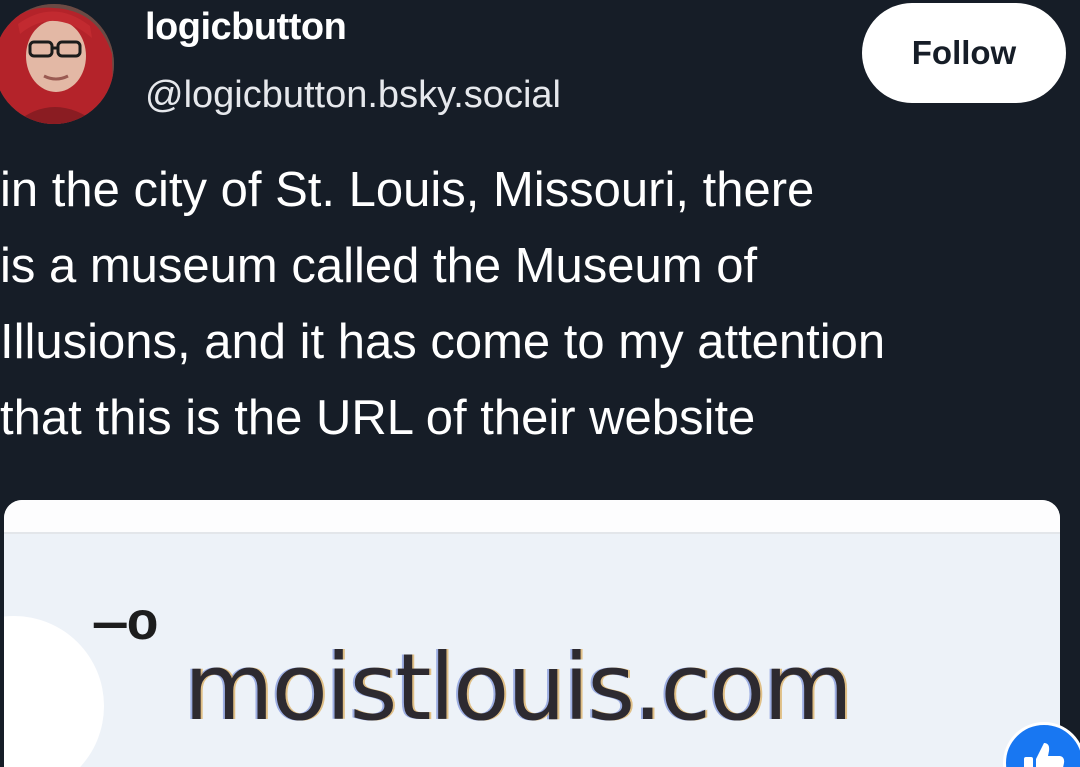 Image resolution: width=1080 pixels, height=767 pixels. Describe the element at coordinates (378, 418) in the screenshot. I see `post-text-line: that this is the URL of their website` at that location.